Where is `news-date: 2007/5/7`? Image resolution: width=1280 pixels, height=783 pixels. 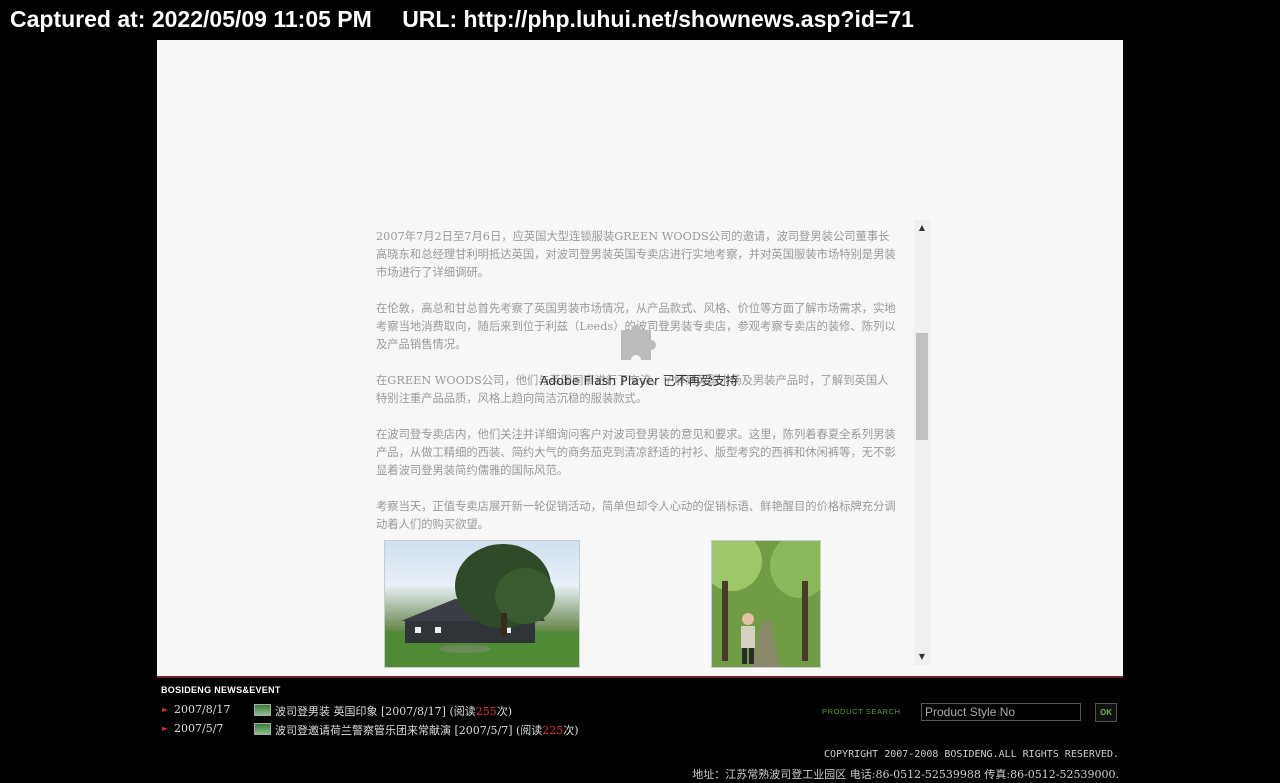
news-date: 2007/5/7 is located at coordinates (199, 728).